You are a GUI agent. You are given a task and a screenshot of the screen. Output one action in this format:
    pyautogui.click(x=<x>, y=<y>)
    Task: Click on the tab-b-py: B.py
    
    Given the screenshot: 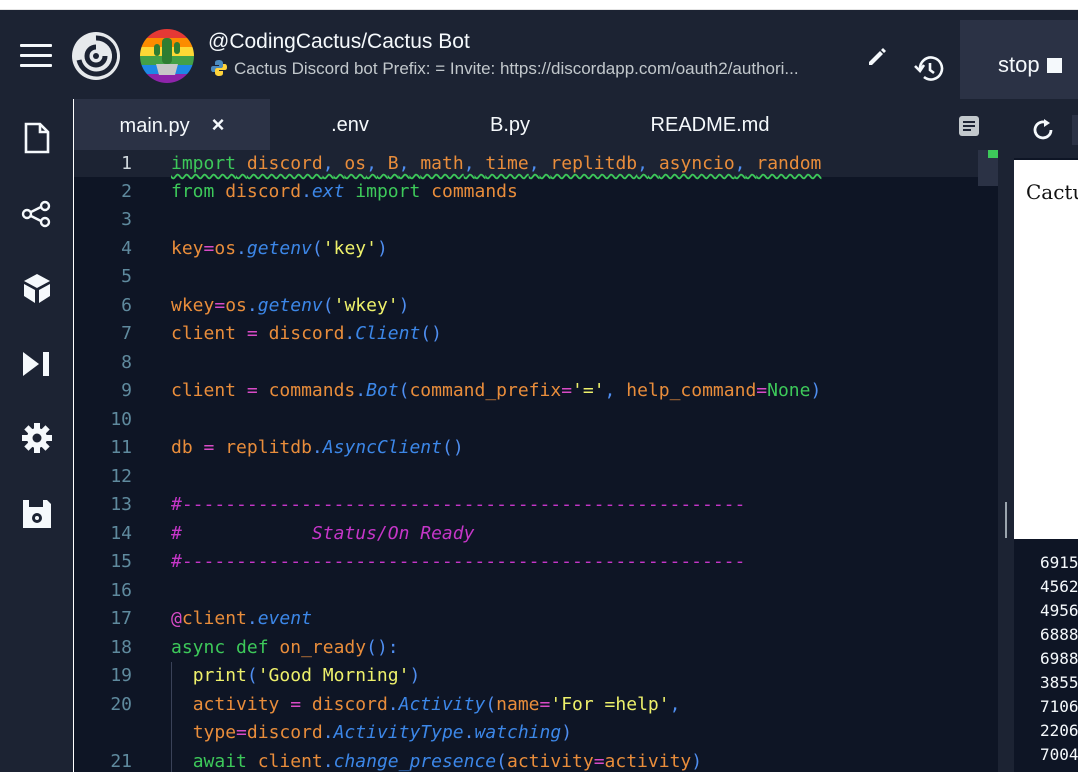 What is the action you would take?
    pyautogui.click(x=510, y=124)
    